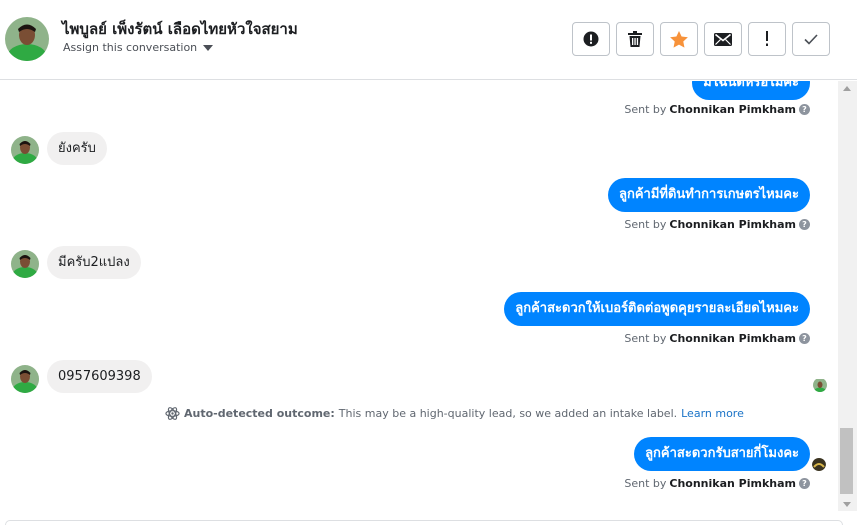 This screenshot has height=525, width=857. What do you see at coordinates (712, 413) in the screenshot?
I see `learn-more-link: Learn more` at bounding box center [712, 413].